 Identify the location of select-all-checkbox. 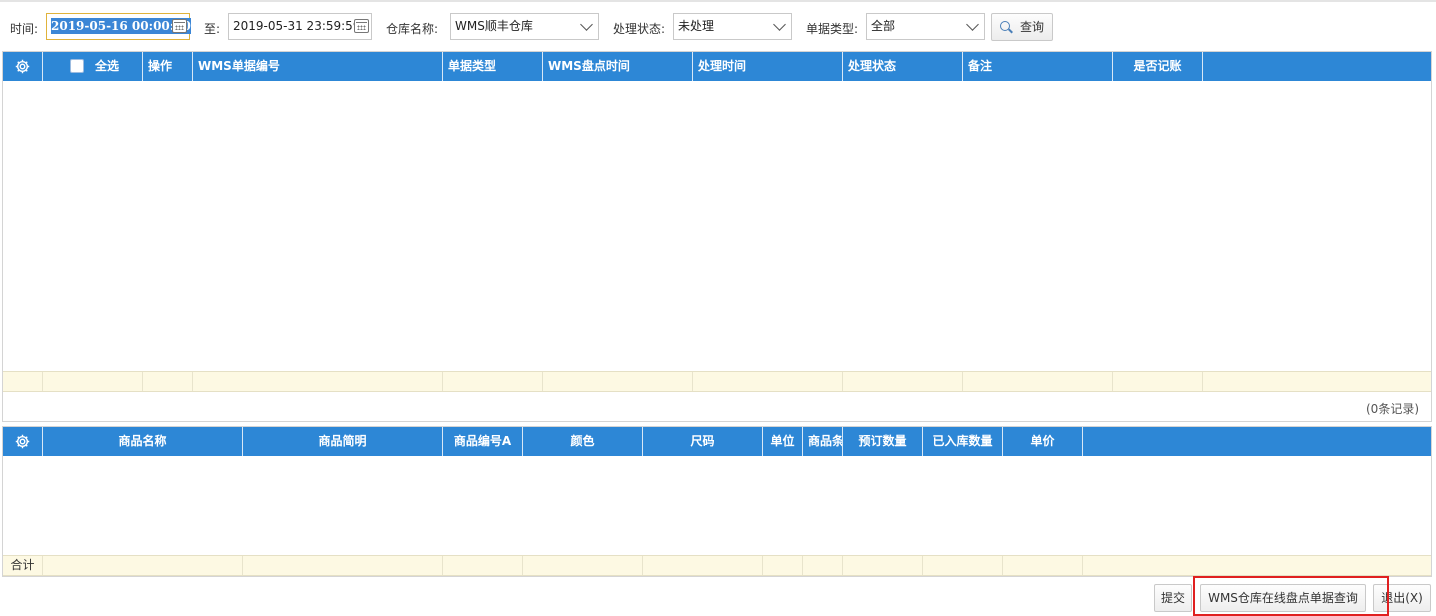
(77, 66).